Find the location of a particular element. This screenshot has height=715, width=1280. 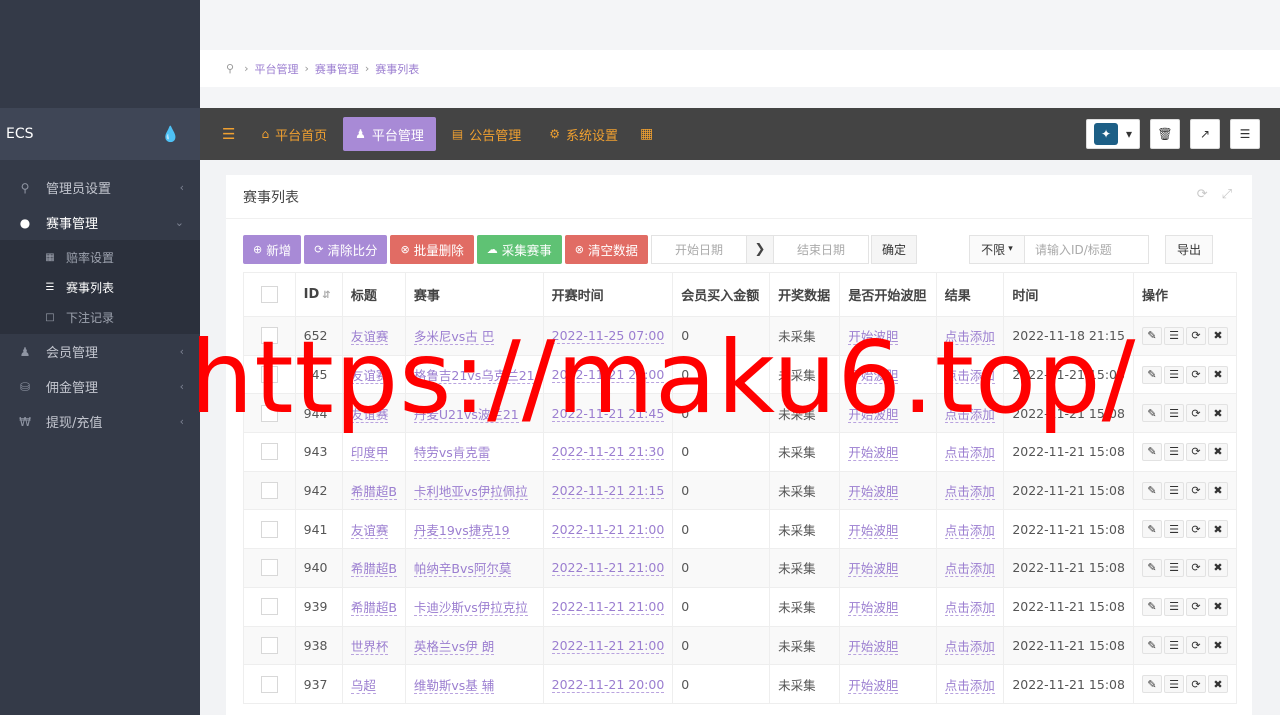

cell-match: 格鲁吉21vs乌克兰21 is located at coordinates (474, 376).